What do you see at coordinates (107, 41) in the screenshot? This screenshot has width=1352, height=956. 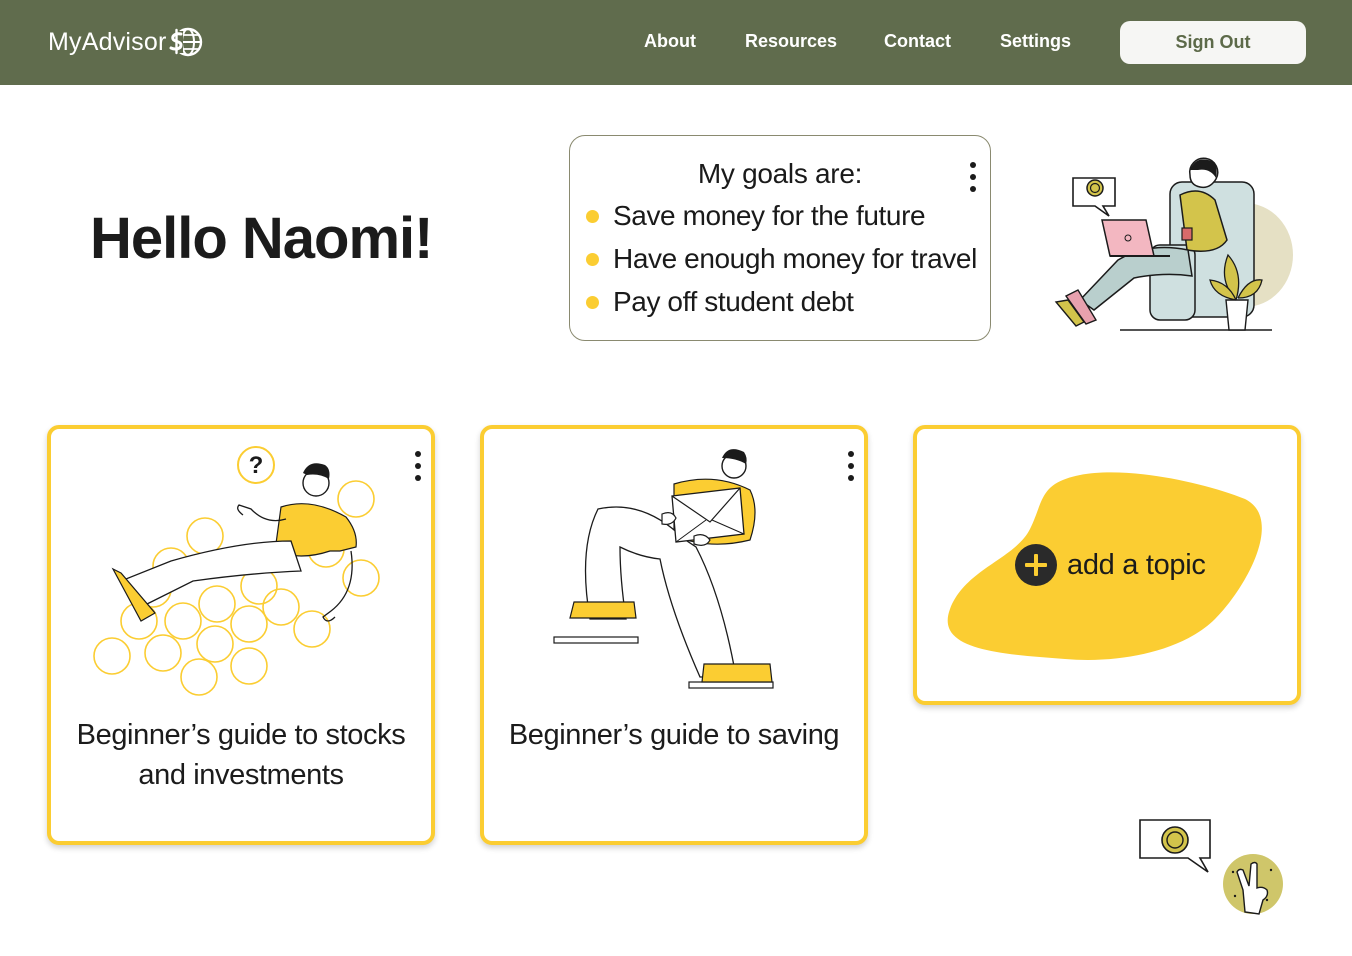 I see `brand-name: MyAdvisor` at bounding box center [107, 41].